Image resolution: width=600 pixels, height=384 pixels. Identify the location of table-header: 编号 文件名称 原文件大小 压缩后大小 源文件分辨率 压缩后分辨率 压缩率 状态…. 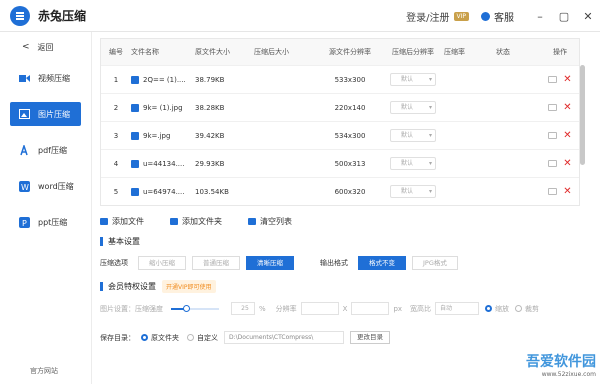
(340, 52).